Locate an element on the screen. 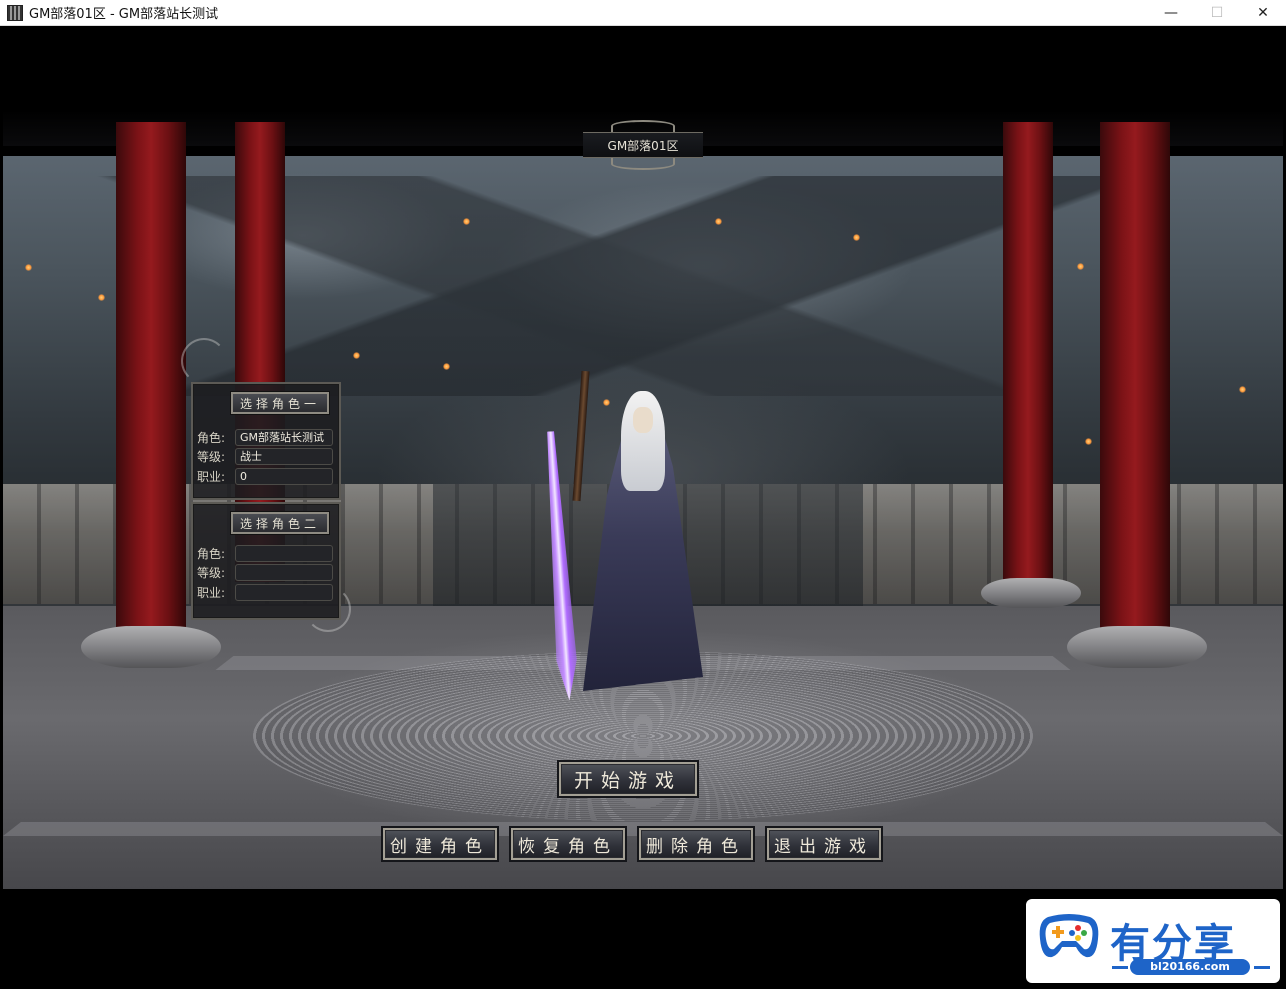 Image resolution: width=1286 pixels, height=989 pixels. role-class-row: 职业: 0 is located at coordinates (265, 476).